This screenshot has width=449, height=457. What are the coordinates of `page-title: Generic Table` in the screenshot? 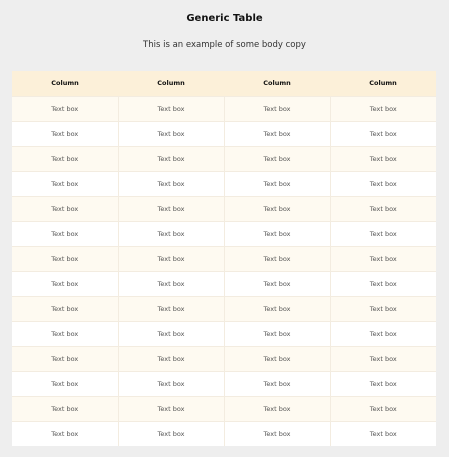 It's located at (224, 18).